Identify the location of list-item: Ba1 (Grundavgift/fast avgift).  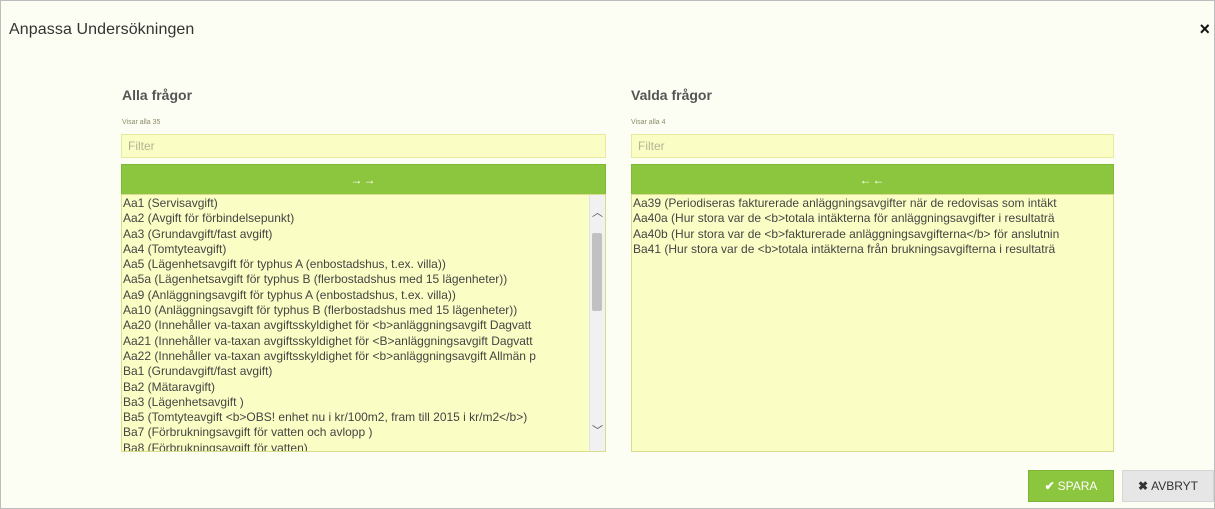
(355, 371).